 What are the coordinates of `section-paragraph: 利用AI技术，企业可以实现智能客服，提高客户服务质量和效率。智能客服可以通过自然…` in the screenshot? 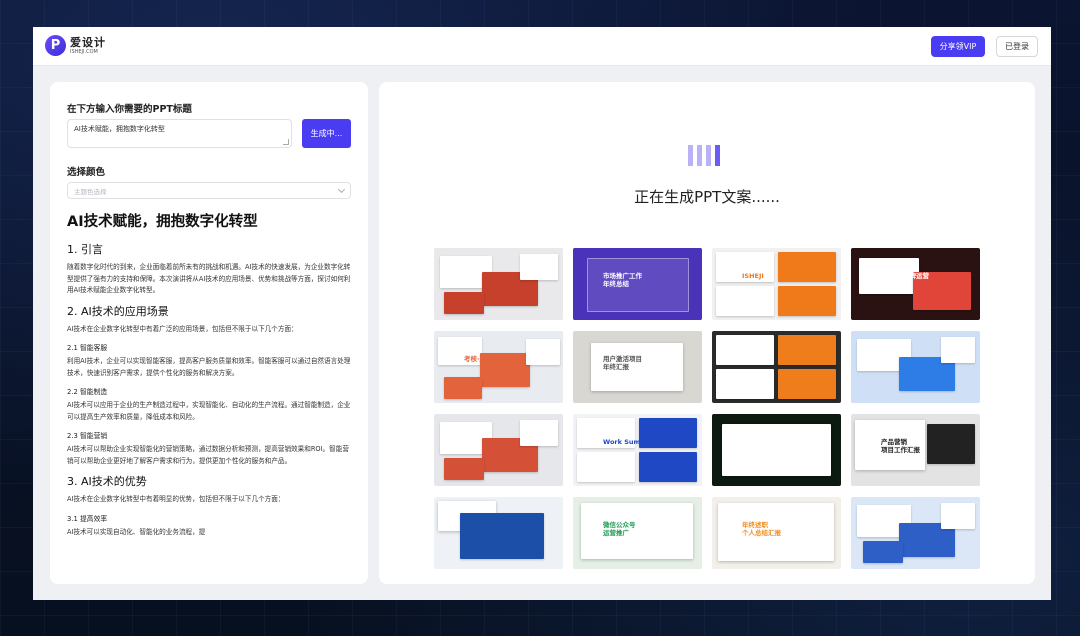 It's located at (209, 367).